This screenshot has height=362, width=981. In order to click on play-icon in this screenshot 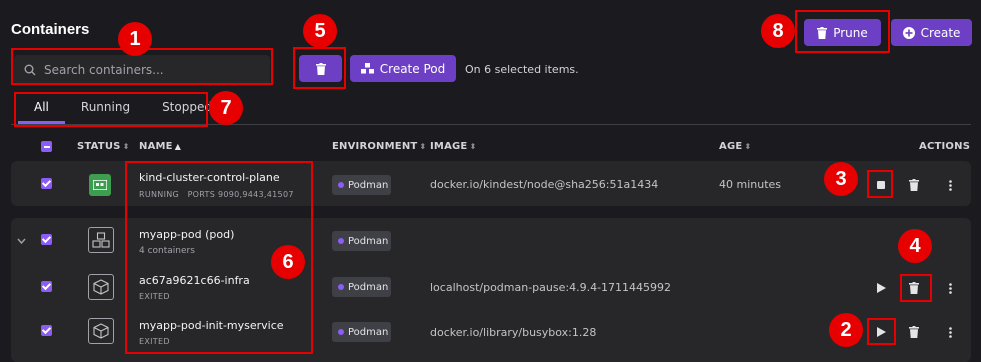, I will do `click(881, 288)`.